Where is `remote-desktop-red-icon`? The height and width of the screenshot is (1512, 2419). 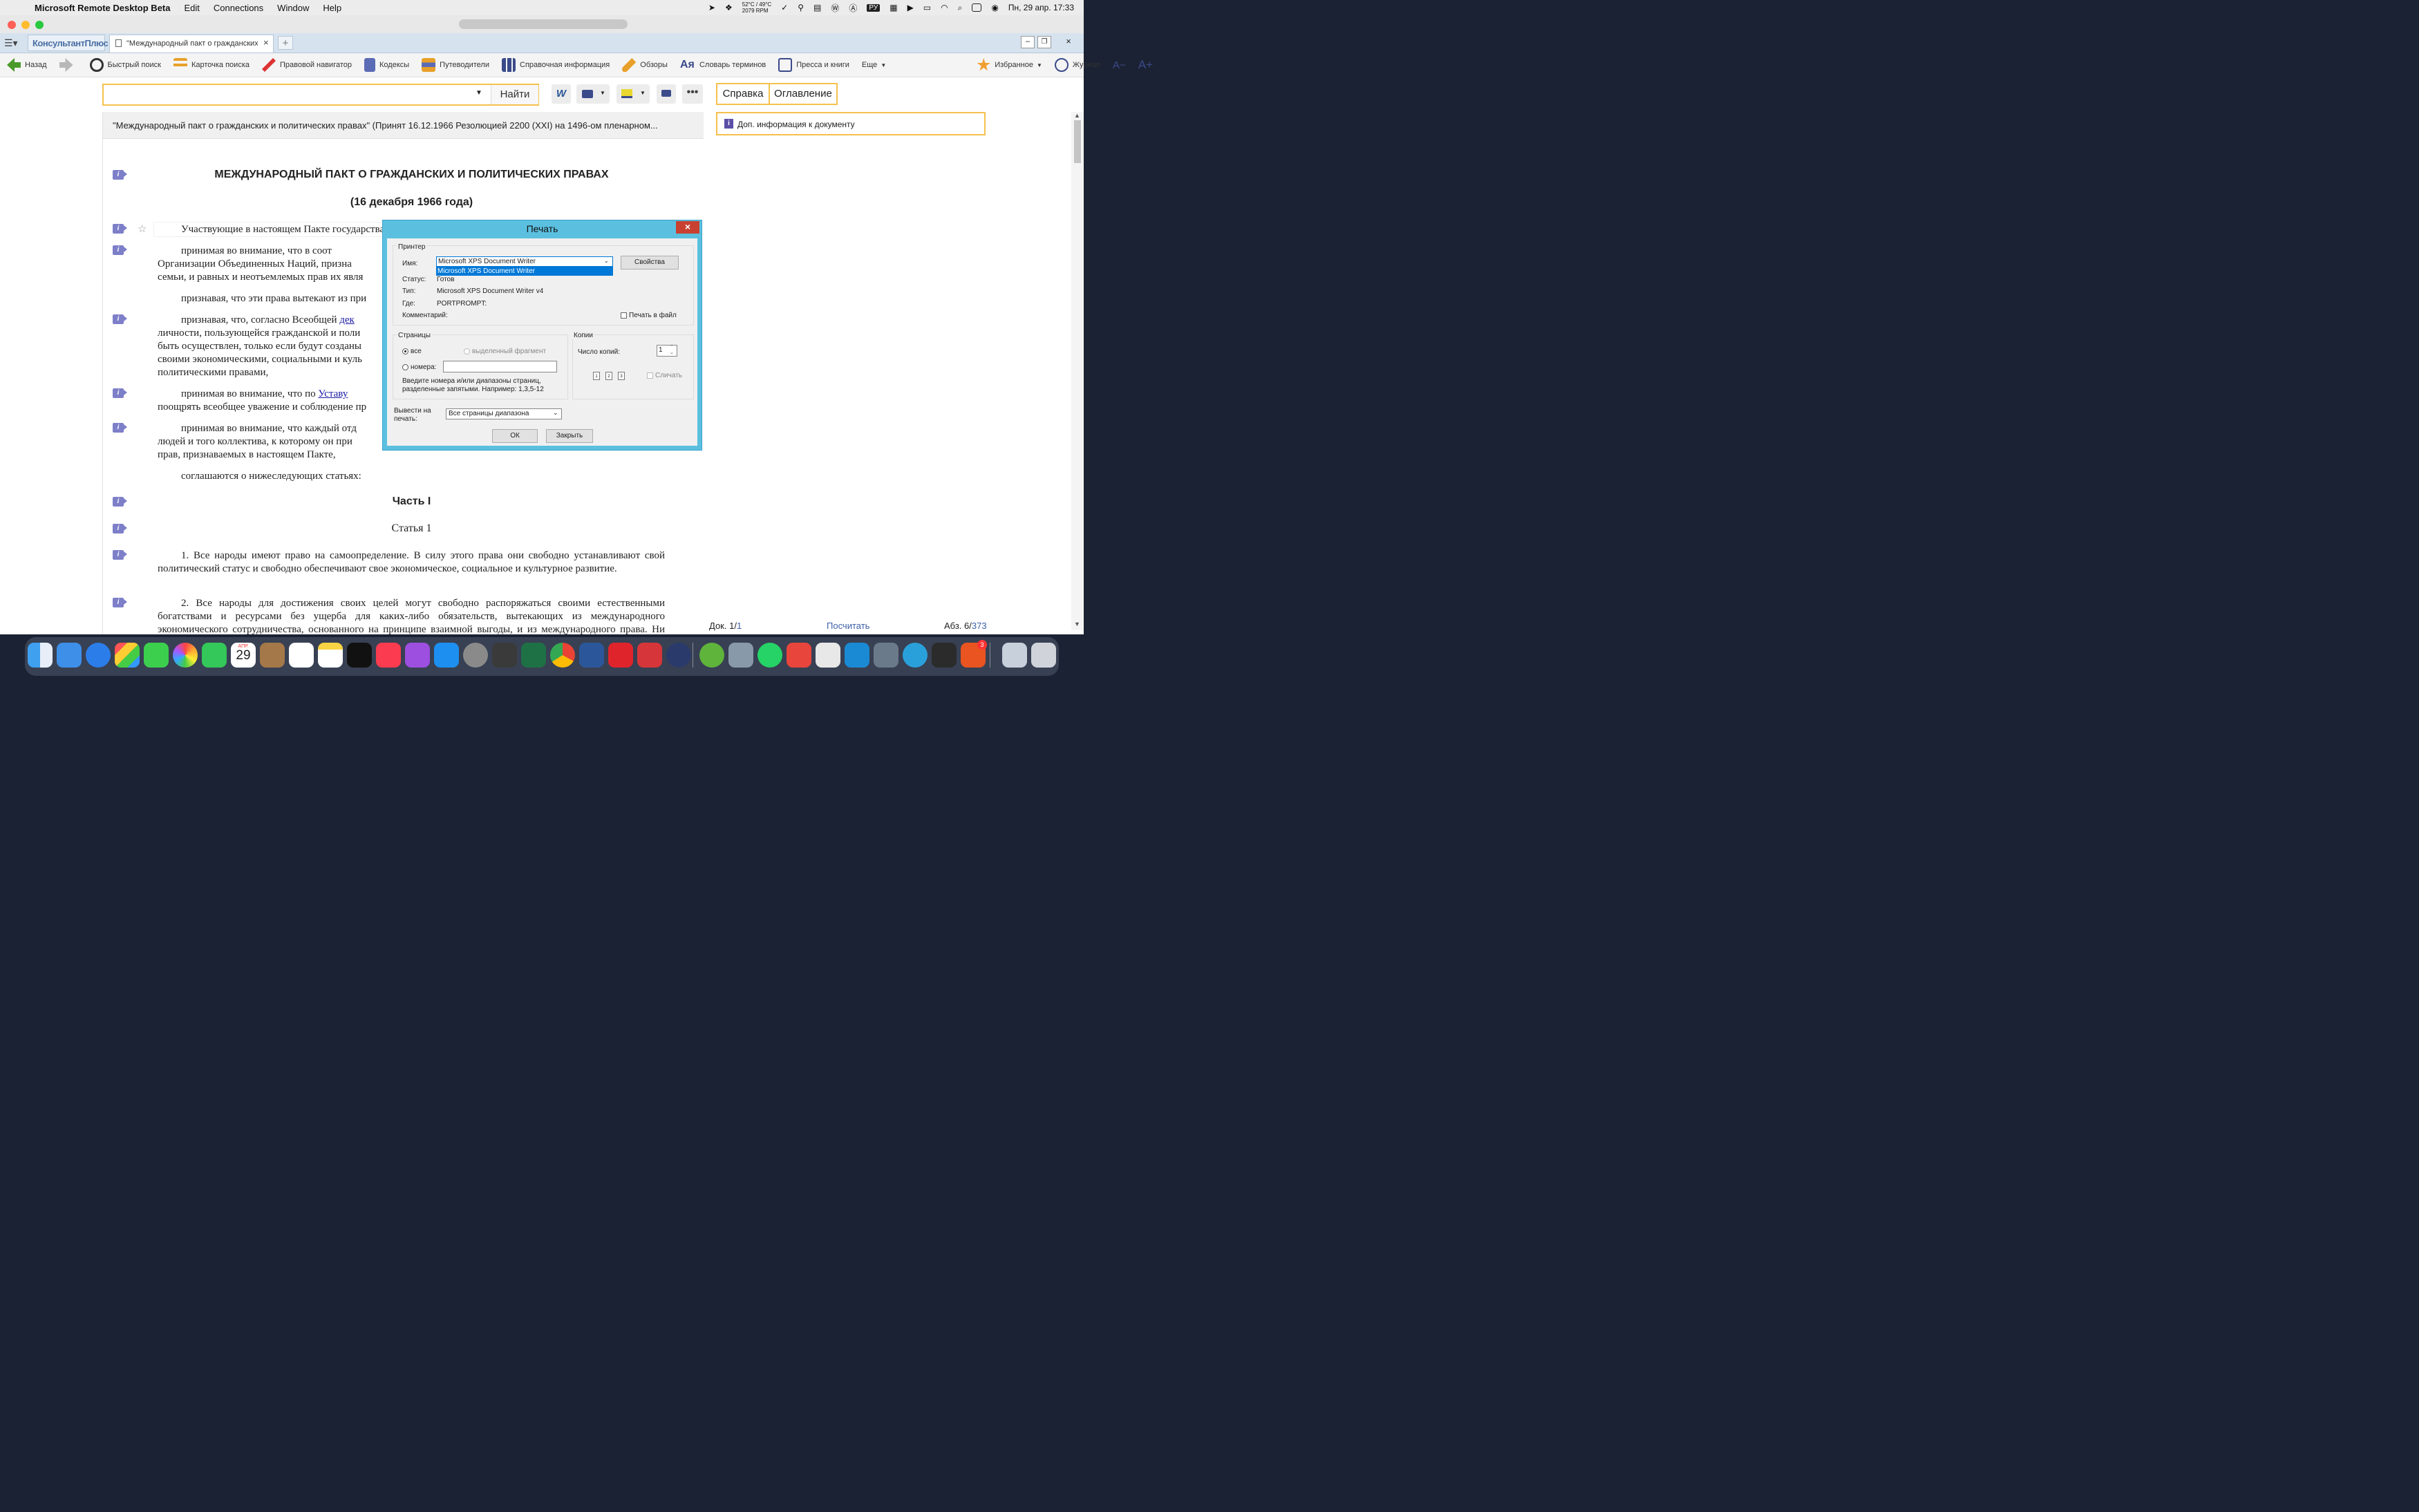
remote-desktop-red-icon is located at coordinates (649, 655).